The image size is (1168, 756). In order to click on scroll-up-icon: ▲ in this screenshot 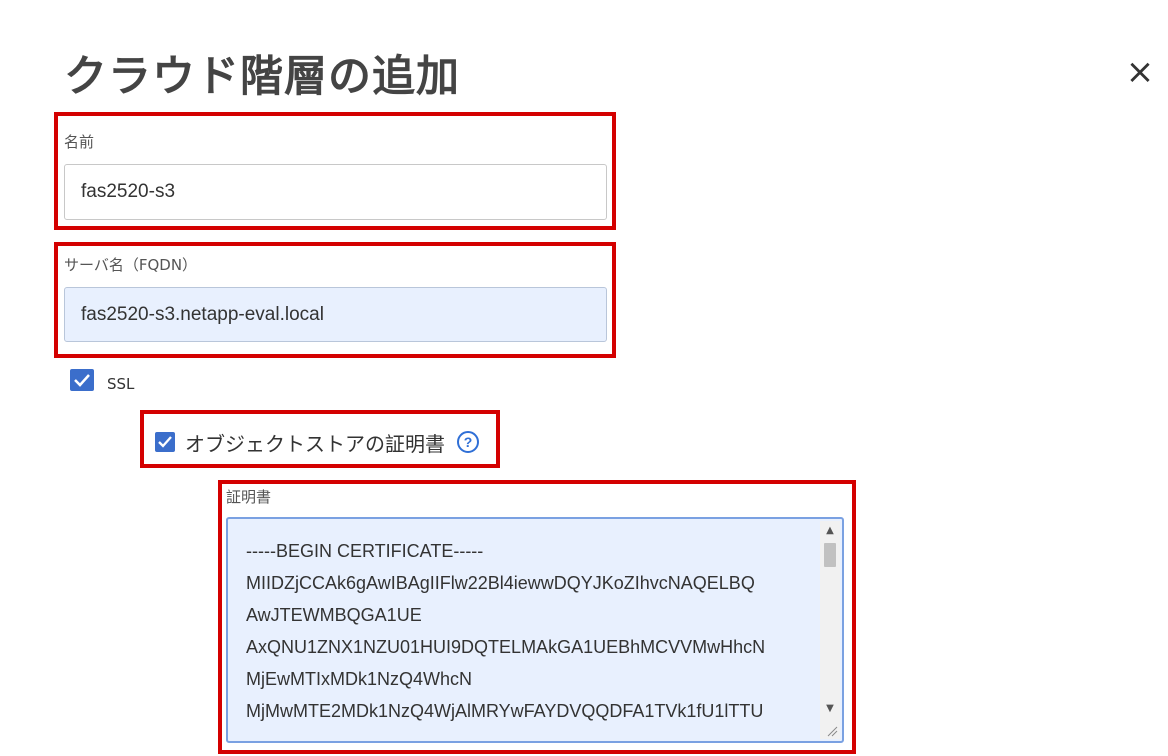, I will do `click(830, 531)`.